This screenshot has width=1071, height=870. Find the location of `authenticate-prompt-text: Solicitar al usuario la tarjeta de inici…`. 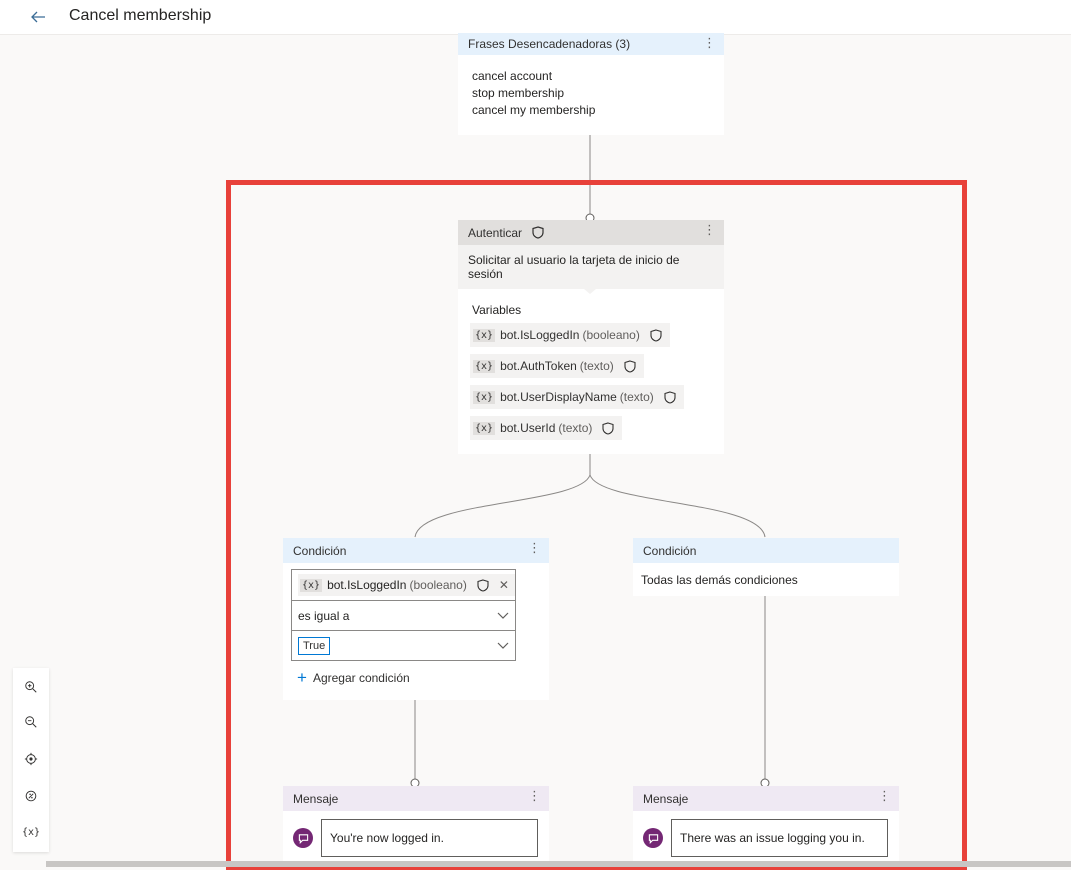

authenticate-prompt-text: Solicitar al usuario la tarjeta de inici… is located at coordinates (574, 267).